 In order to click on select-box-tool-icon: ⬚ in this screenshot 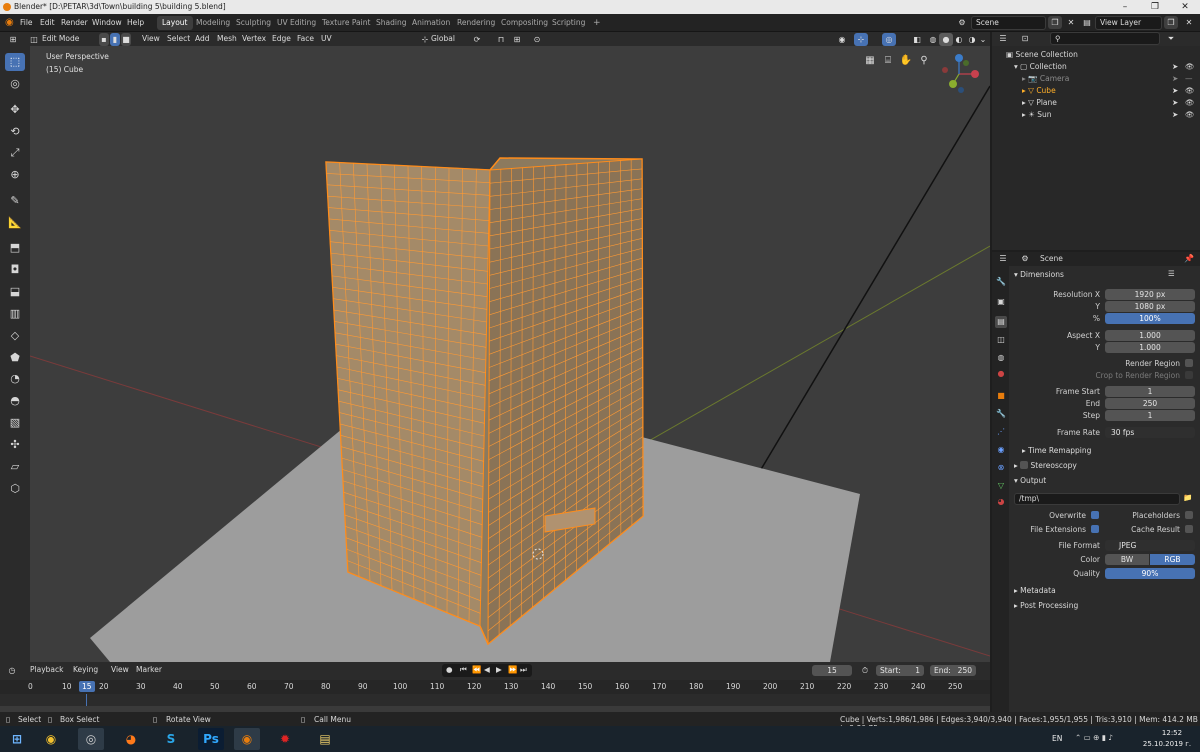, I will do `click(15, 62)`.